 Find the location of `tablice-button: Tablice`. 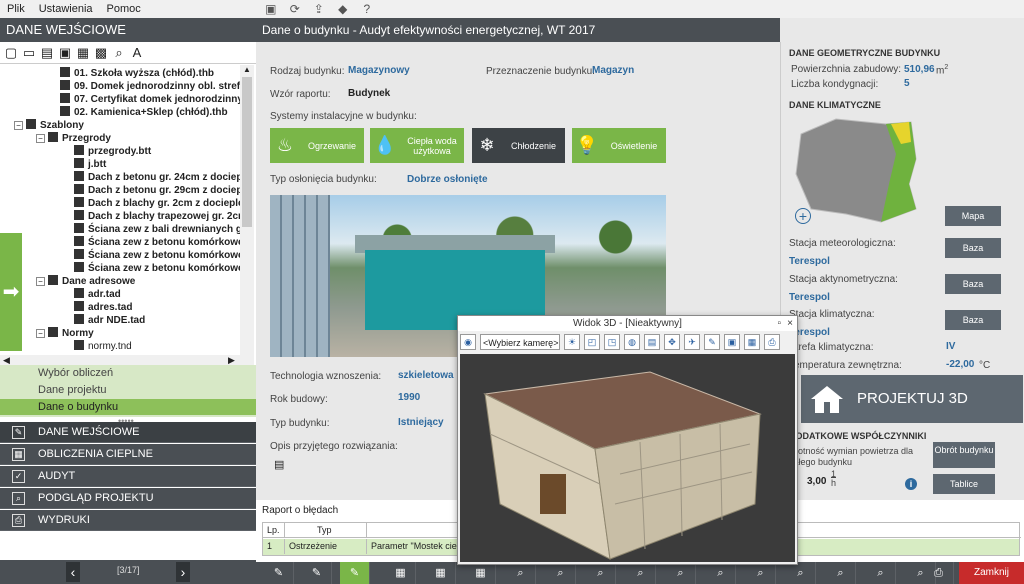

tablice-button: Tablice is located at coordinates (964, 484).